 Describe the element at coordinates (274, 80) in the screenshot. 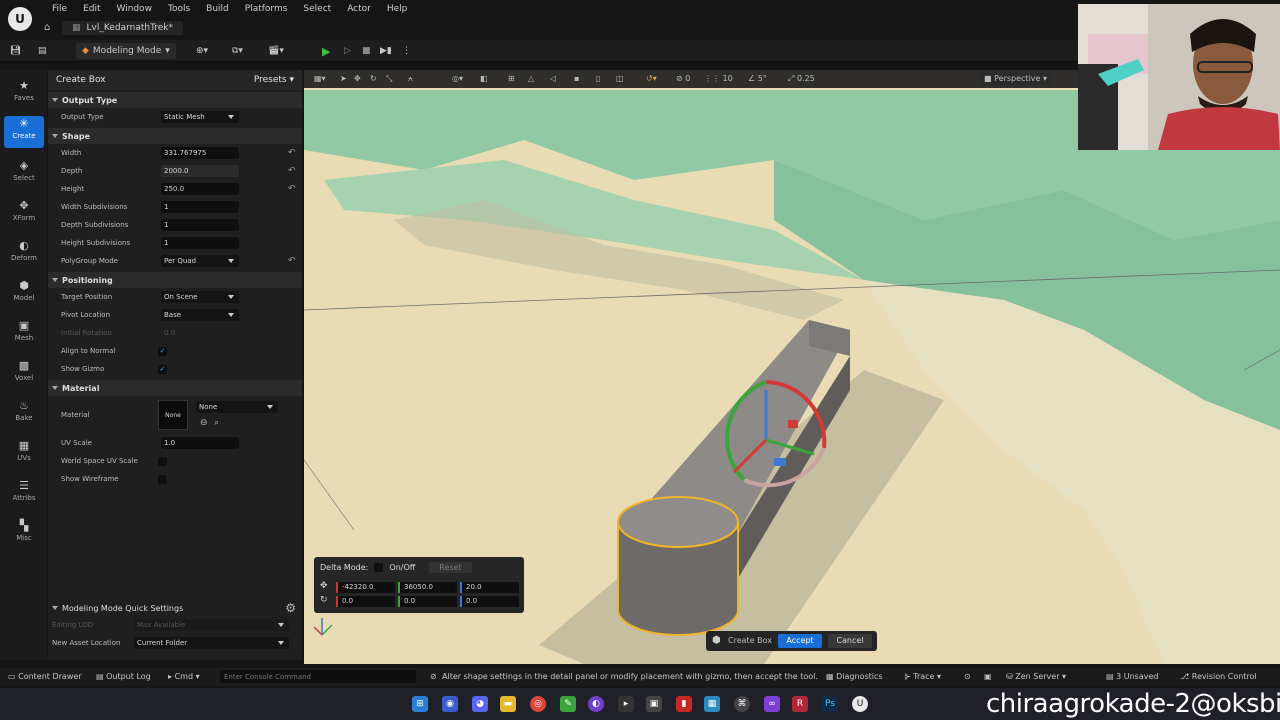

I see `presets-dropdown: Presets ▾` at that location.